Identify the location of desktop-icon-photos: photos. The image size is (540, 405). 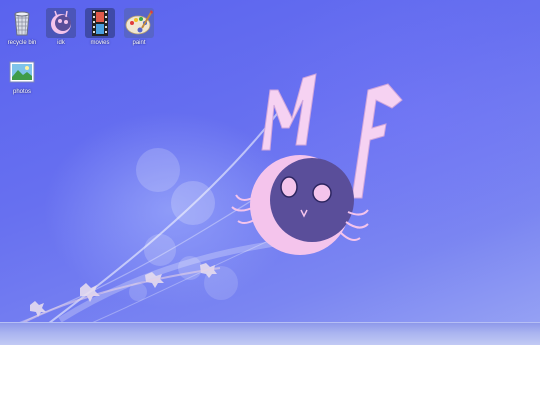
(22, 76).